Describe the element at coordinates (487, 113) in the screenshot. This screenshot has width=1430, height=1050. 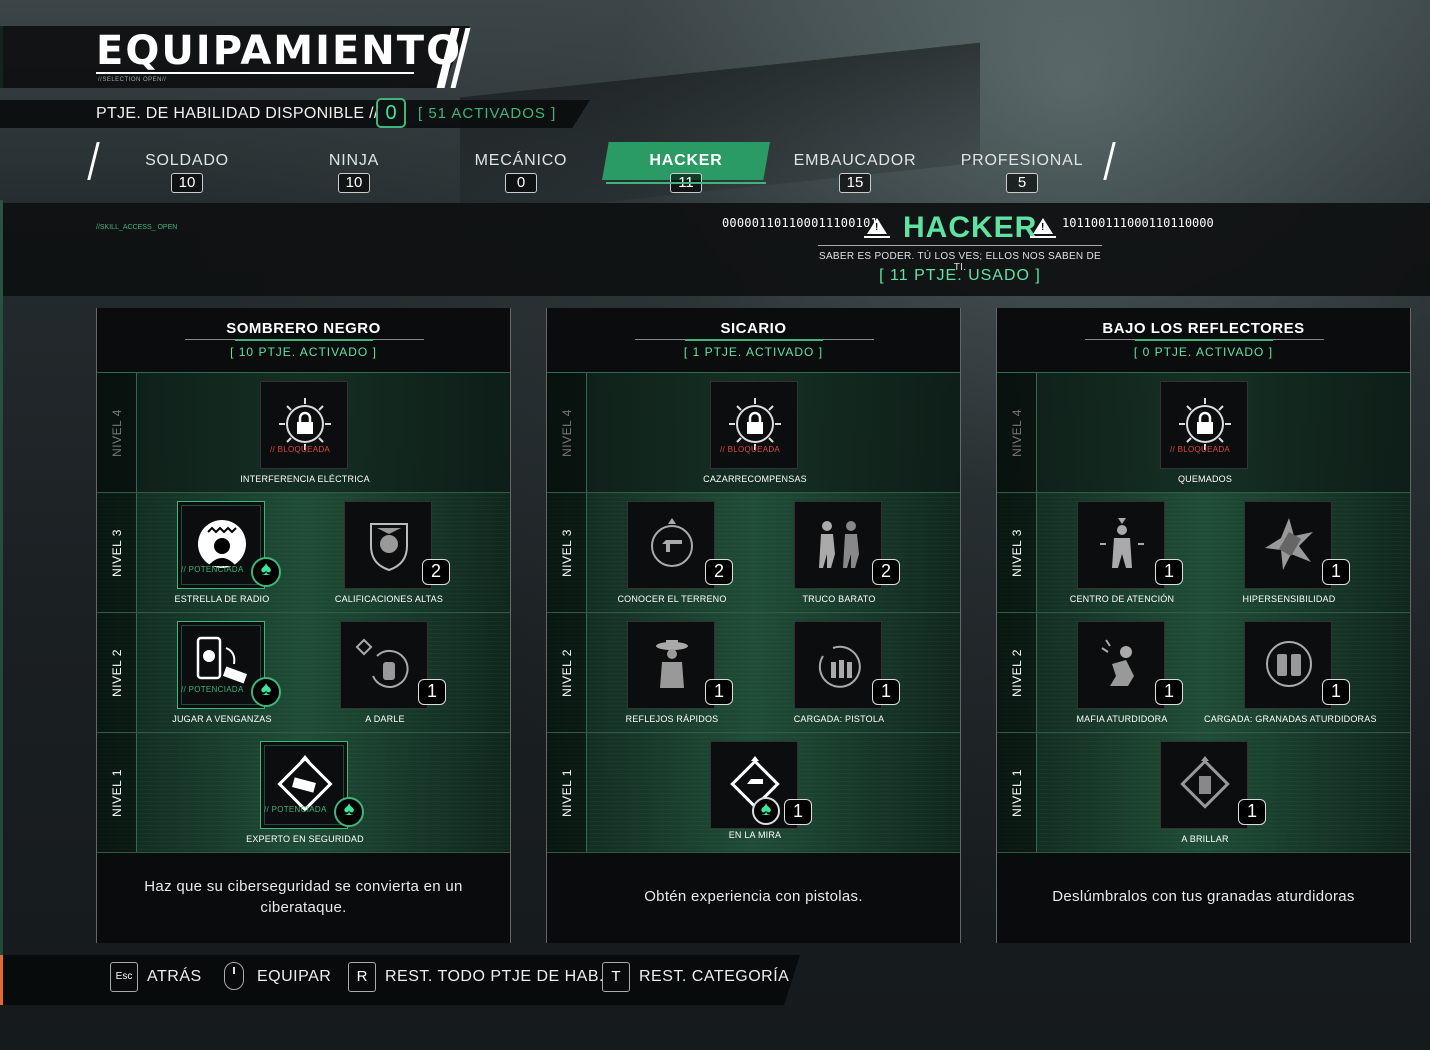
I see `activated-count: [ 51 ACTIVADOS ]` at that location.